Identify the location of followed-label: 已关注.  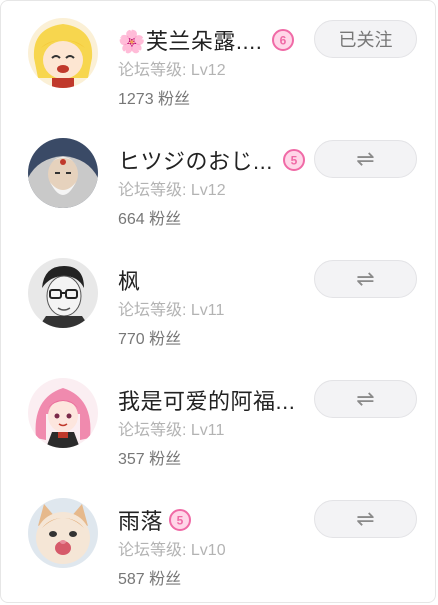
(365, 40).